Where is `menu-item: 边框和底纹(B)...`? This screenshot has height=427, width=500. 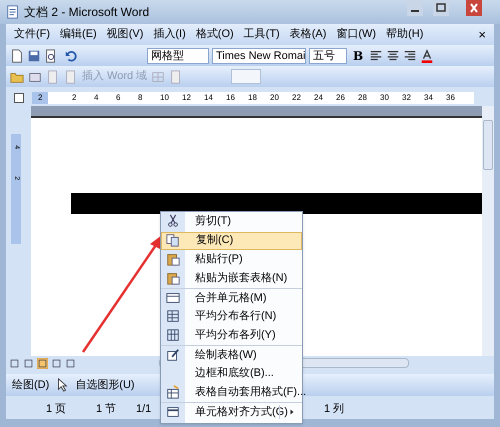
menu-item: 边框和底纹(B)... is located at coordinates (231, 373).